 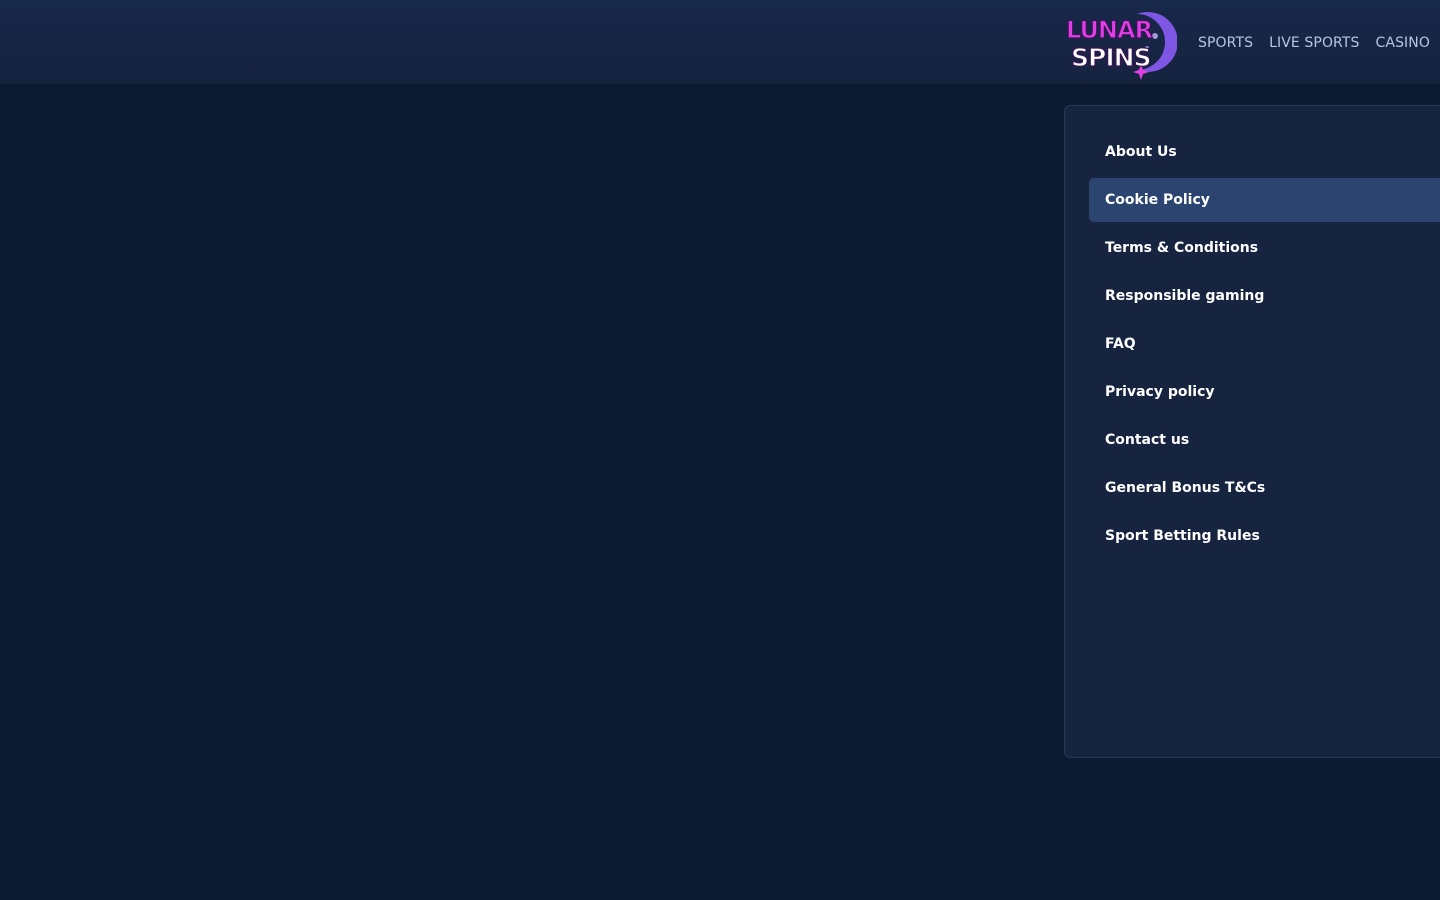 What do you see at coordinates (1264, 152) in the screenshot?
I see `sidebar-item-about-us: About Us` at bounding box center [1264, 152].